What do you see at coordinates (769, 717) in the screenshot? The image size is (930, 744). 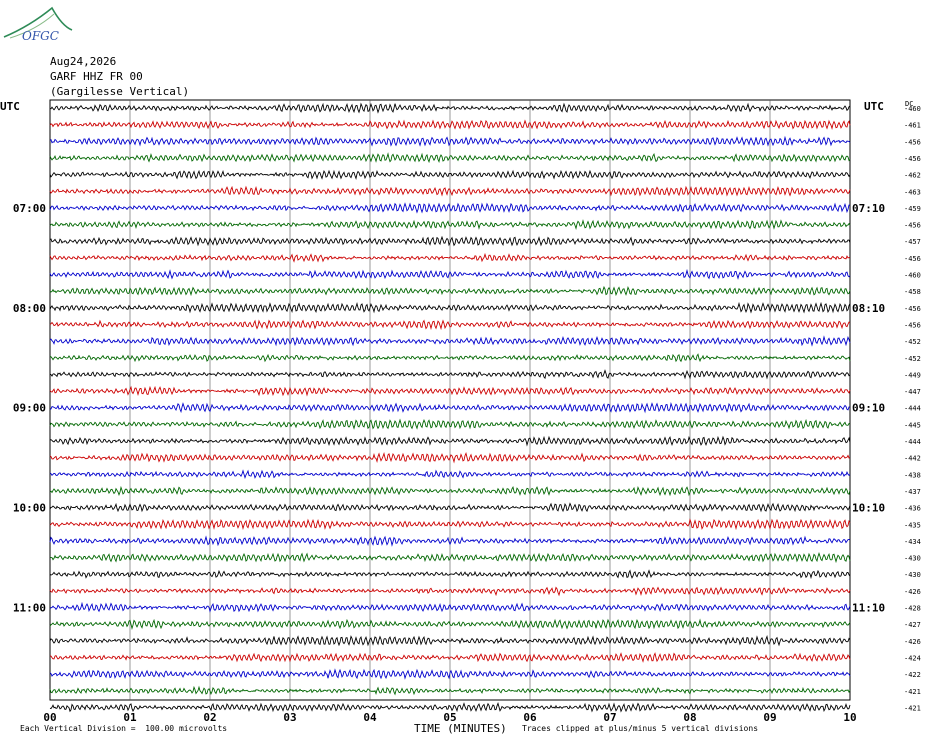 I see `x-tick-label: 09` at bounding box center [769, 717].